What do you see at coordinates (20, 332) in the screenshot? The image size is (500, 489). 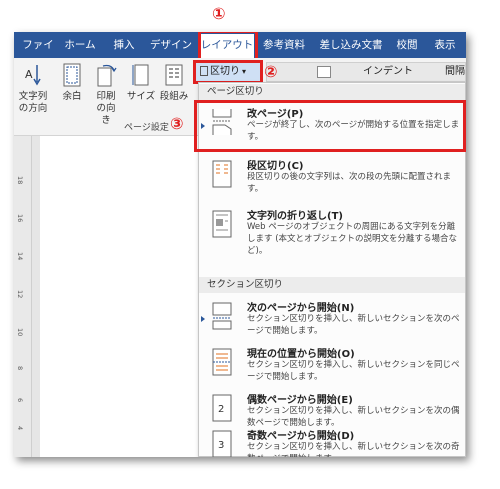 I see `ruler-number: 10` at bounding box center [20, 332].